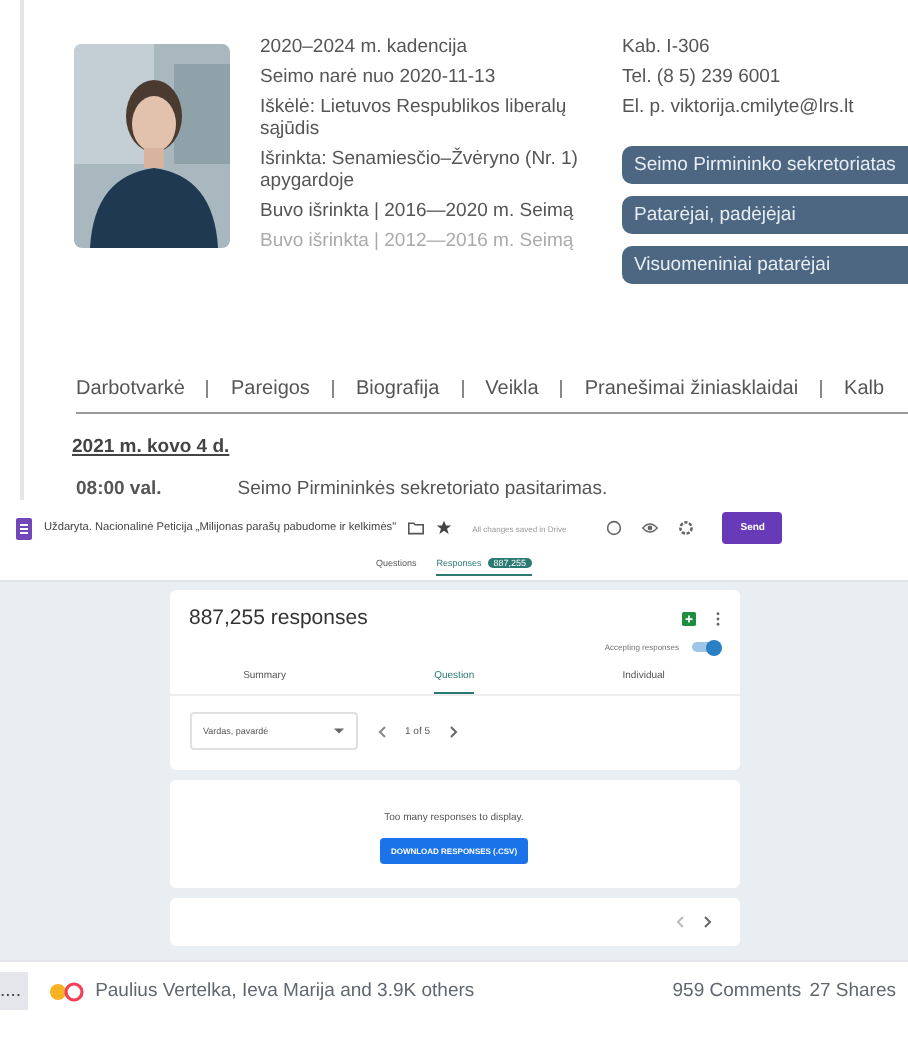 The height and width of the screenshot is (1044, 908). I want to click on caret-icon, so click(338, 731).